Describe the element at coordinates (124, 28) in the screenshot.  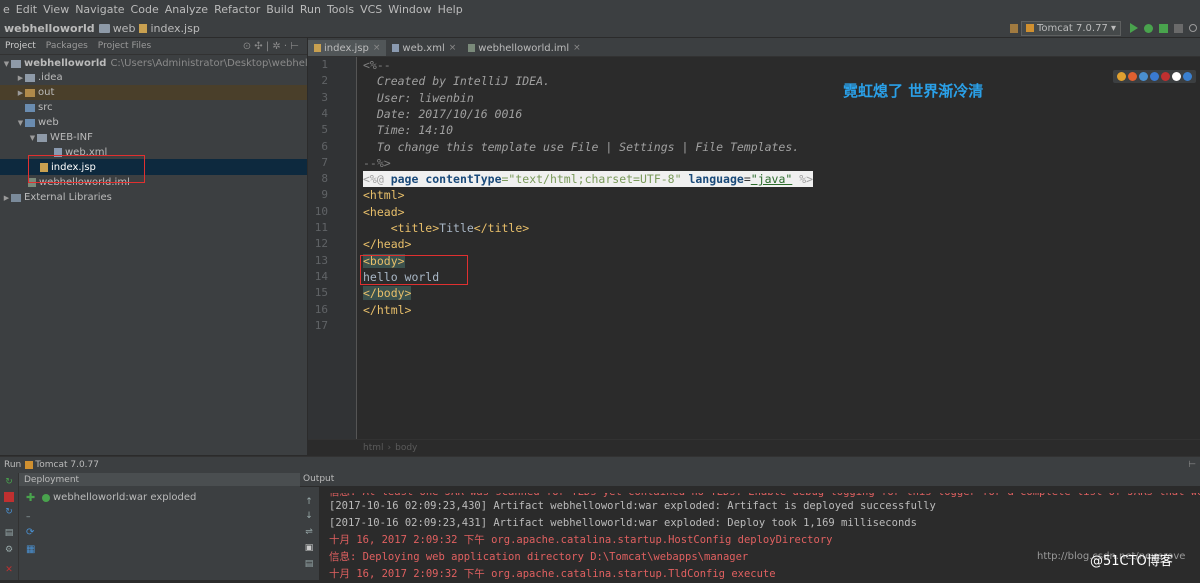
I see `breadcrumb-web-label: web` at that location.